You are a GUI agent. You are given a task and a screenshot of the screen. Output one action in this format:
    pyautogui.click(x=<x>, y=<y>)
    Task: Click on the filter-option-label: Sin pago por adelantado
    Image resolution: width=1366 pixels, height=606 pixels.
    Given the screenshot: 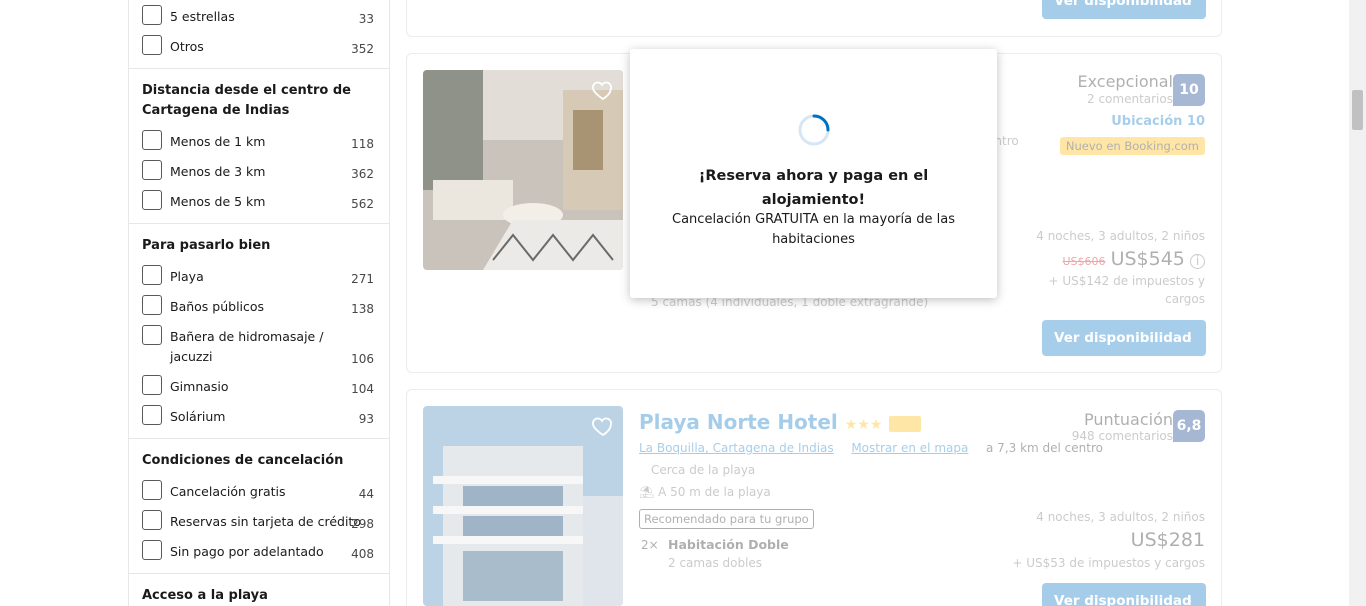 What is the action you would take?
    pyautogui.click(x=247, y=551)
    